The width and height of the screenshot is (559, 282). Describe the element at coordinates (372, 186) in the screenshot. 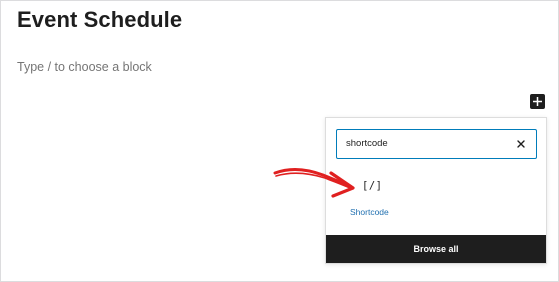

I see `shortcode-icon: [/]` at that location.